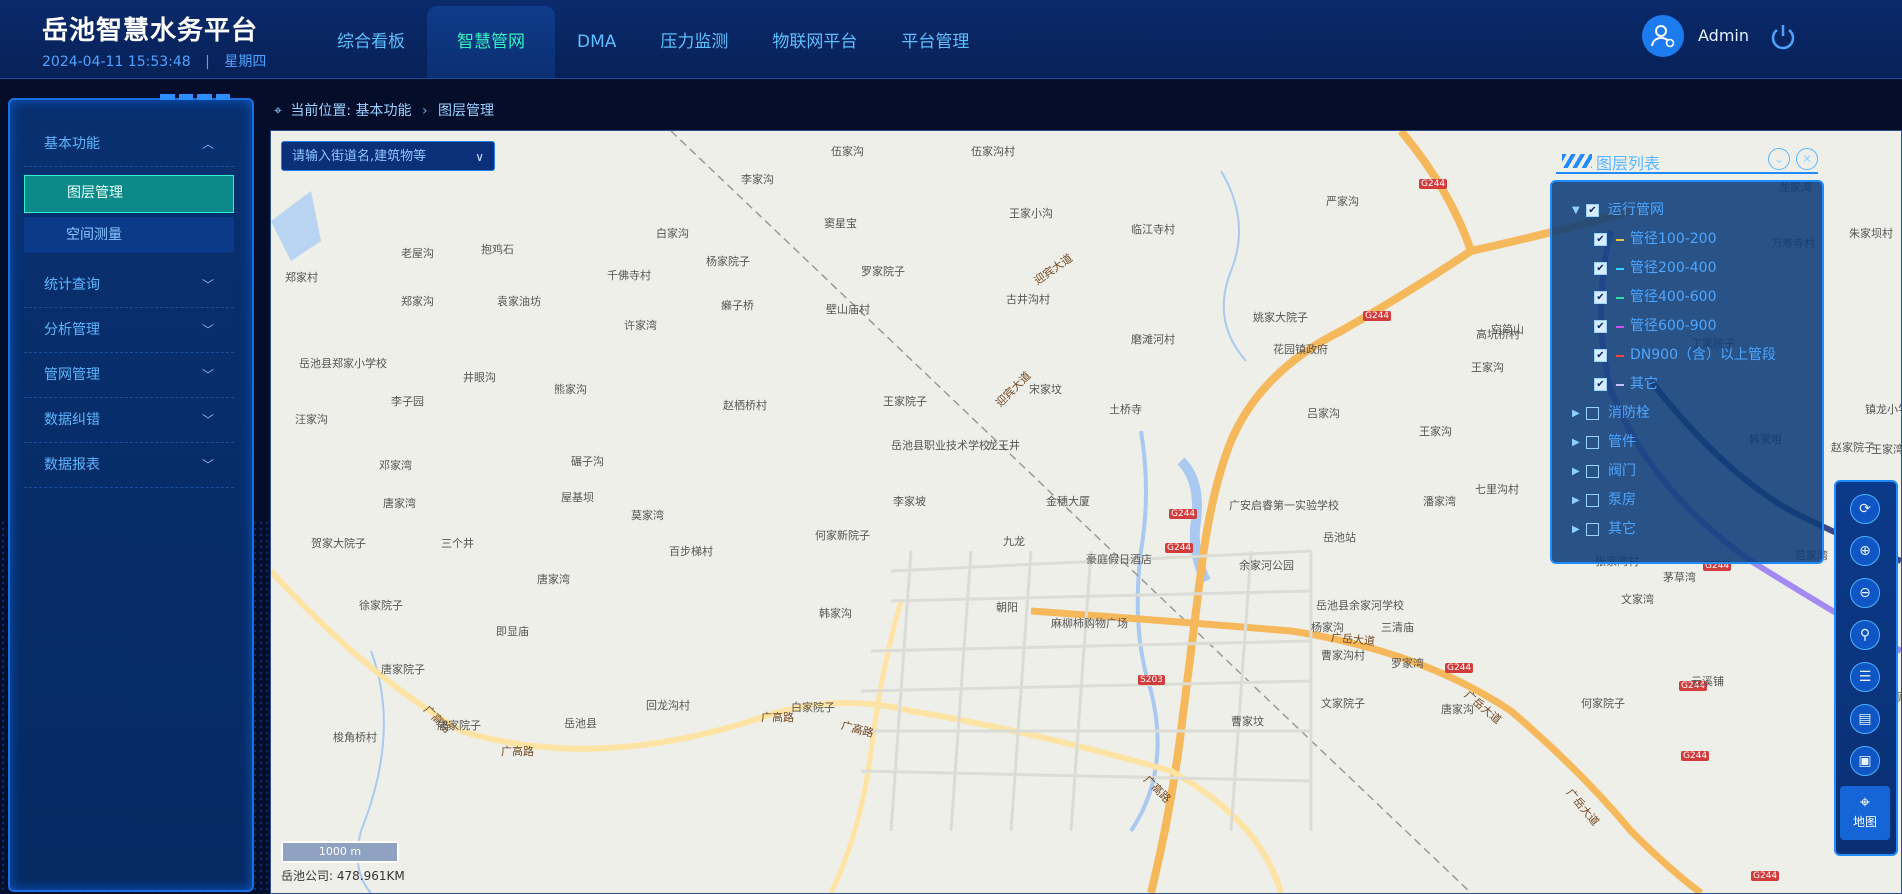 The width and height of the screenshot is (1902, 894). Describe the element at coordinates (1045, 389) in the screenshot. I see `map-place-label: 宋家坟` at that location.